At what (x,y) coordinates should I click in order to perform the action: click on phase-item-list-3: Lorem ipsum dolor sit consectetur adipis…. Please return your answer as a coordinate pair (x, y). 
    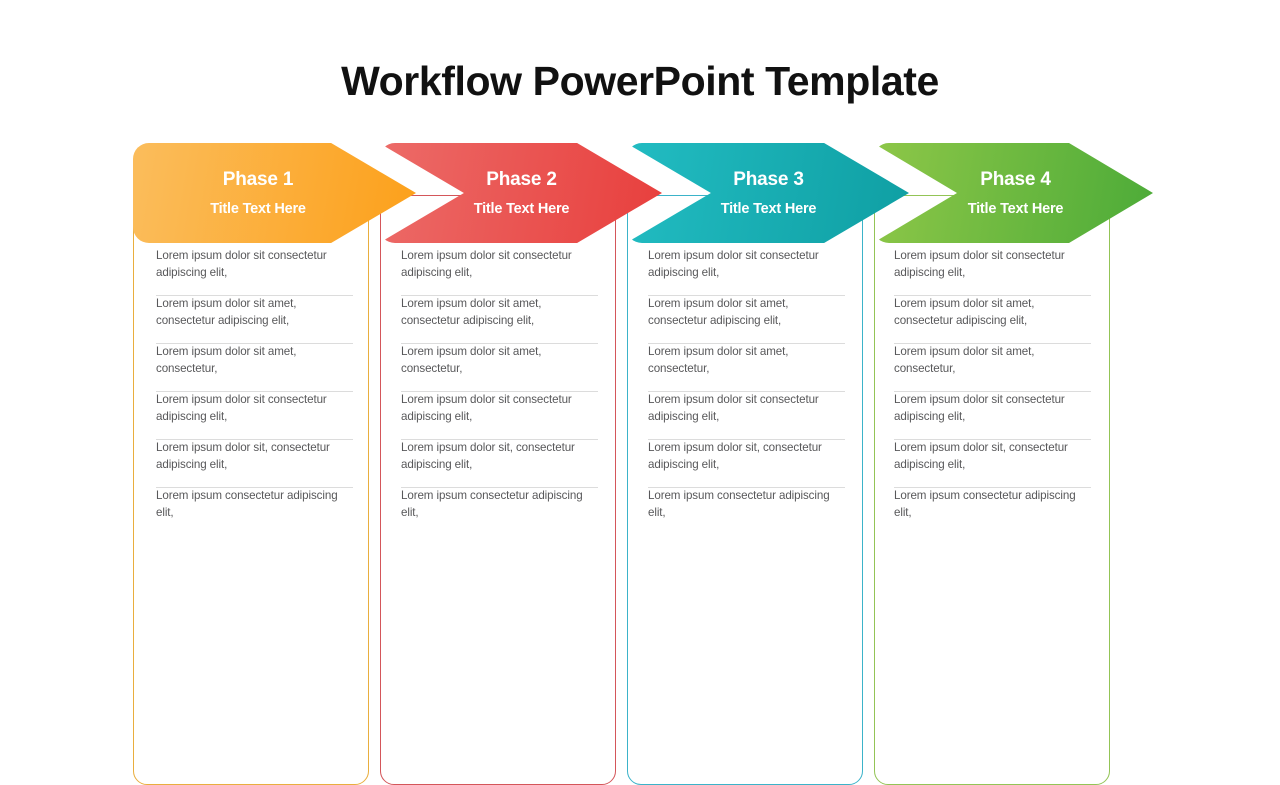
    Looking at the image, I should click on (746, 391).